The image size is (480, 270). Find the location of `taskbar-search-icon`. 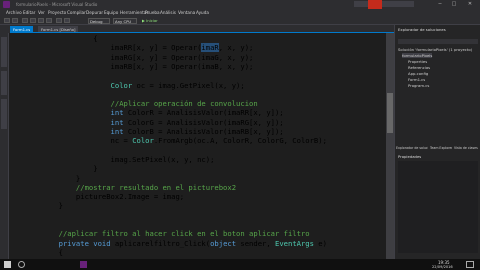

taskbar-search-icon is located at coordinates (21, 264).